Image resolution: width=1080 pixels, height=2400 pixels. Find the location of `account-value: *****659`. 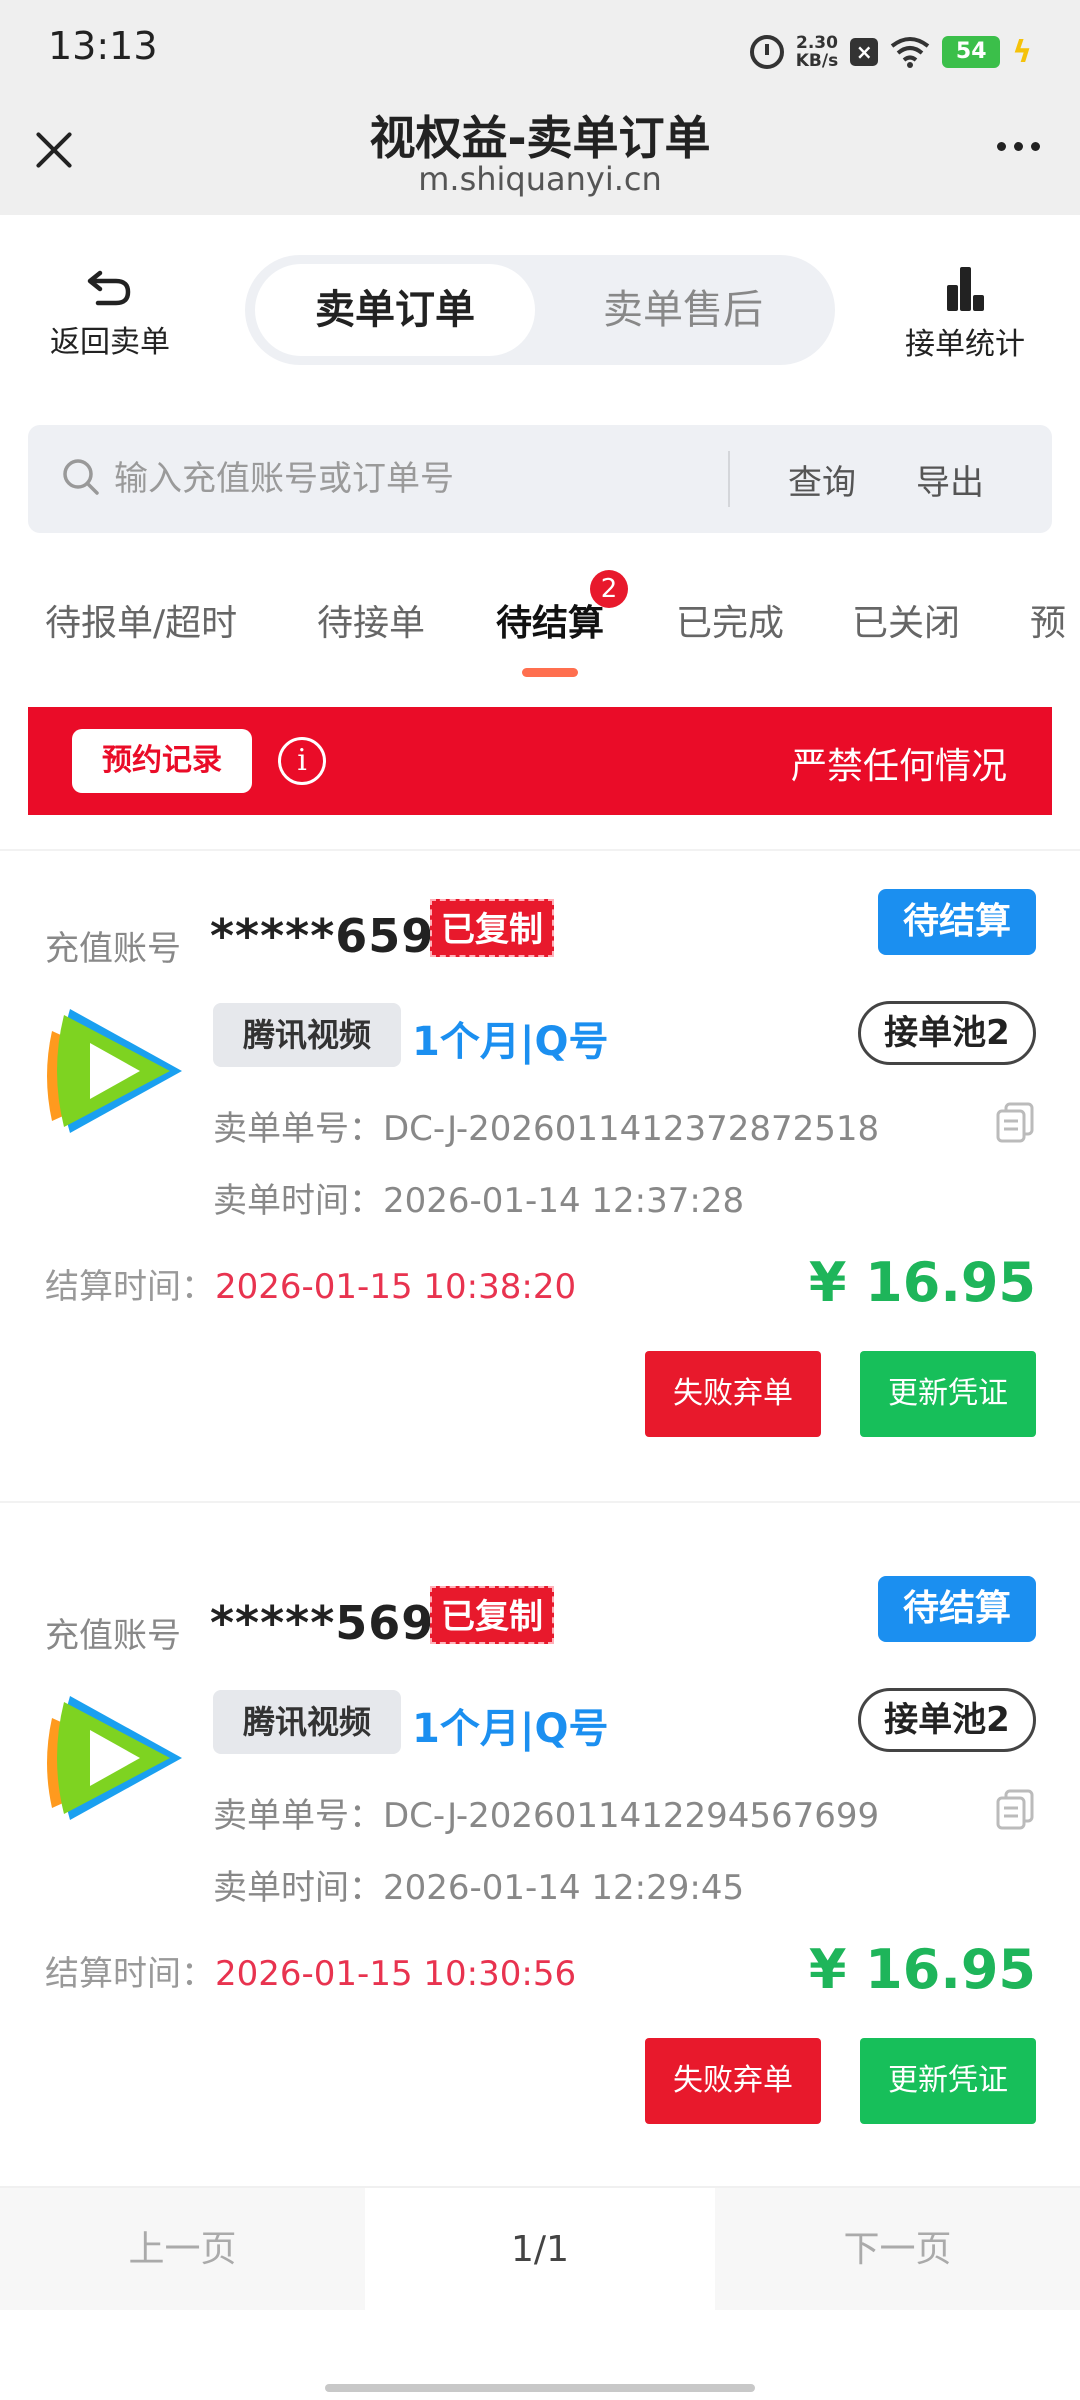

account-value: *****659 is located at coordinates (322, 936).